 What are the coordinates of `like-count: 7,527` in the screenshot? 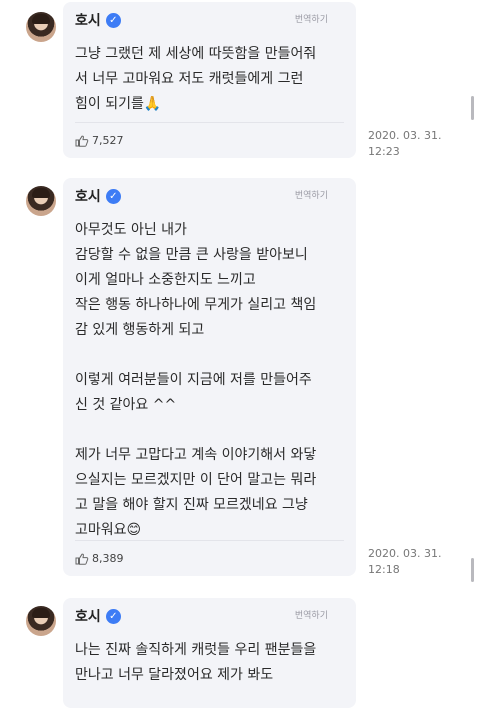 It's located at (108, 140).